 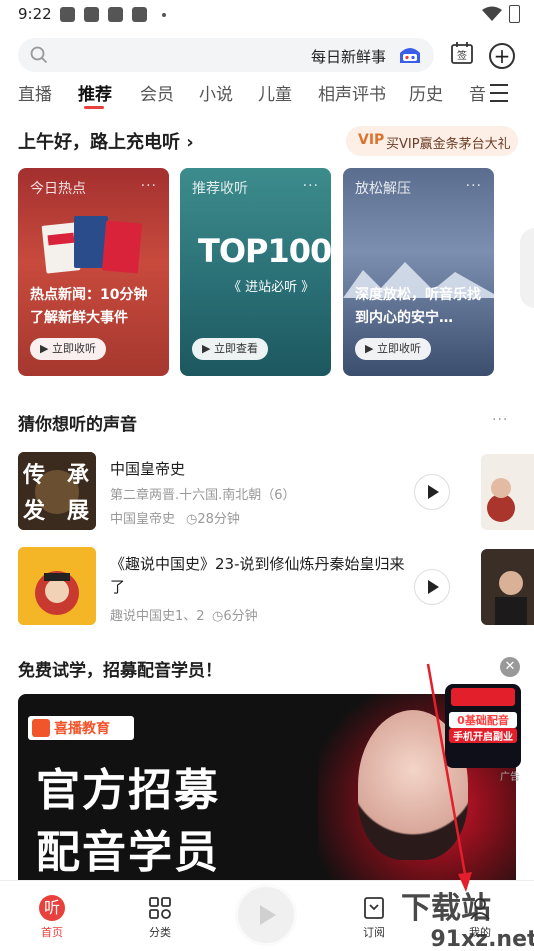 What do you see at coordinates (94, 107) in the screenshot?
I see `active-tab-indicator` at bounding box center [94, 107].